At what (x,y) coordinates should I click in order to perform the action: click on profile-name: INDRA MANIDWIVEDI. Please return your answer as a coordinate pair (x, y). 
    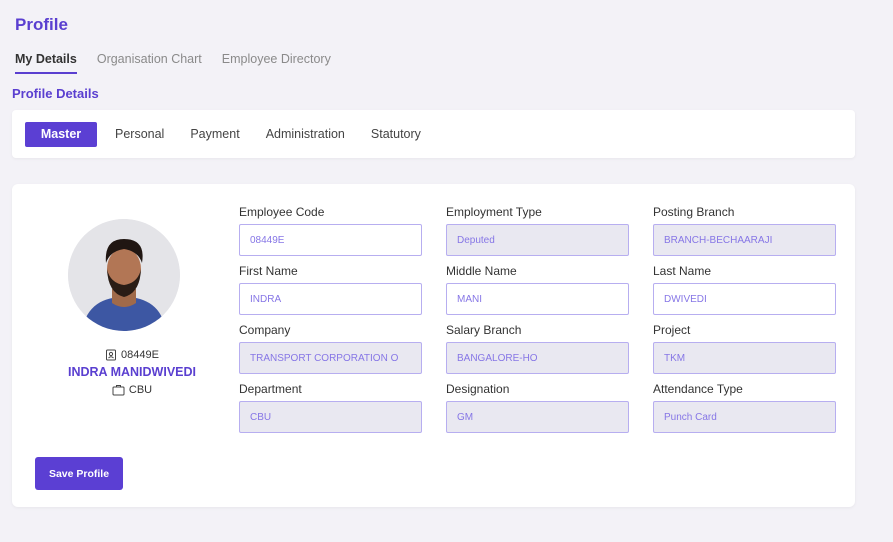
    Looking at the image, I should click on (131, 372).